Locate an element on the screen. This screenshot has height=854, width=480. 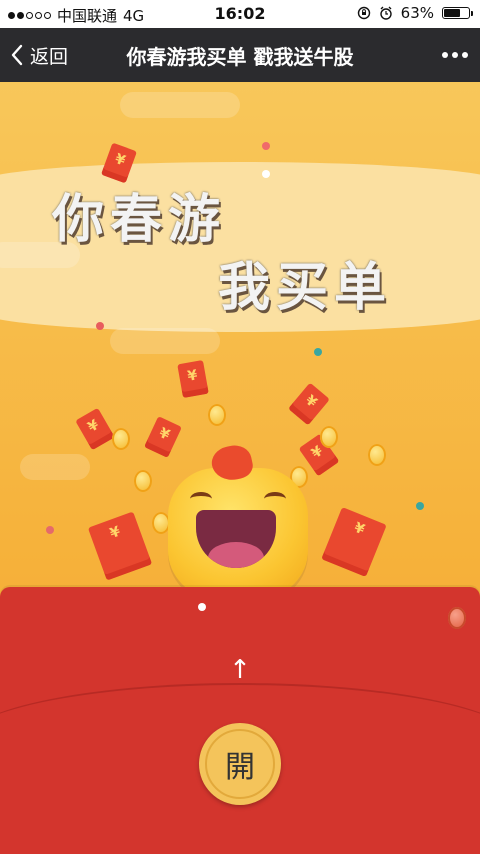
battery-percent: 63% is located at coordinates (417, 13).